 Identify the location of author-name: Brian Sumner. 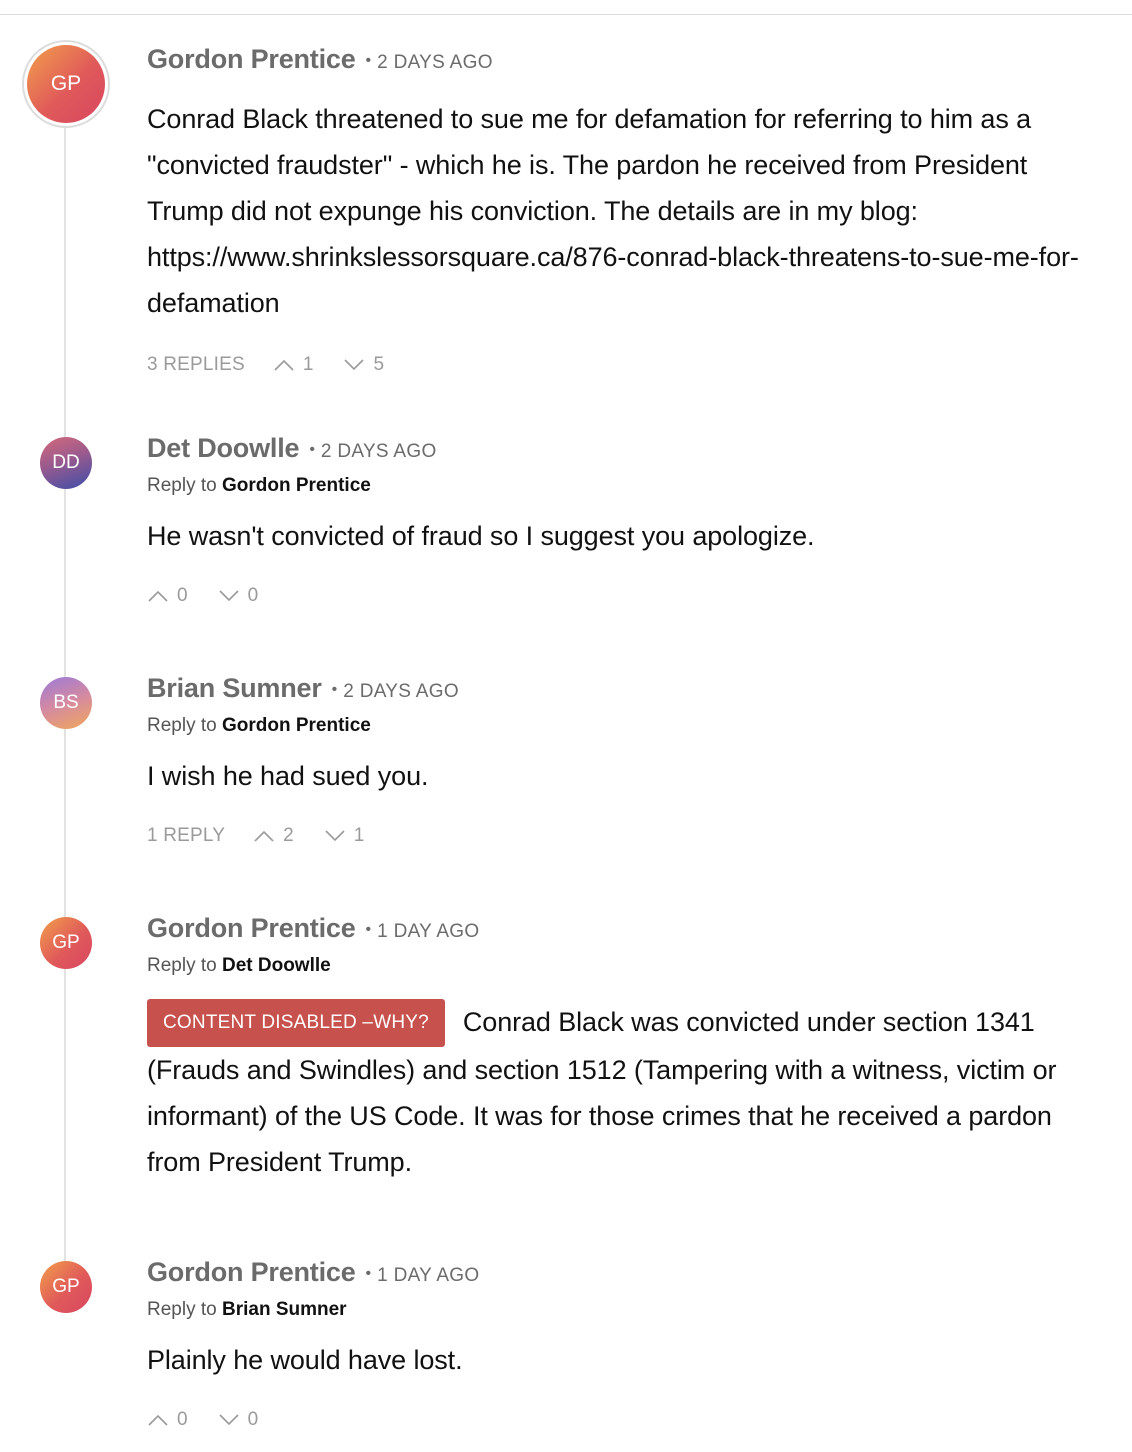
(234, 688).